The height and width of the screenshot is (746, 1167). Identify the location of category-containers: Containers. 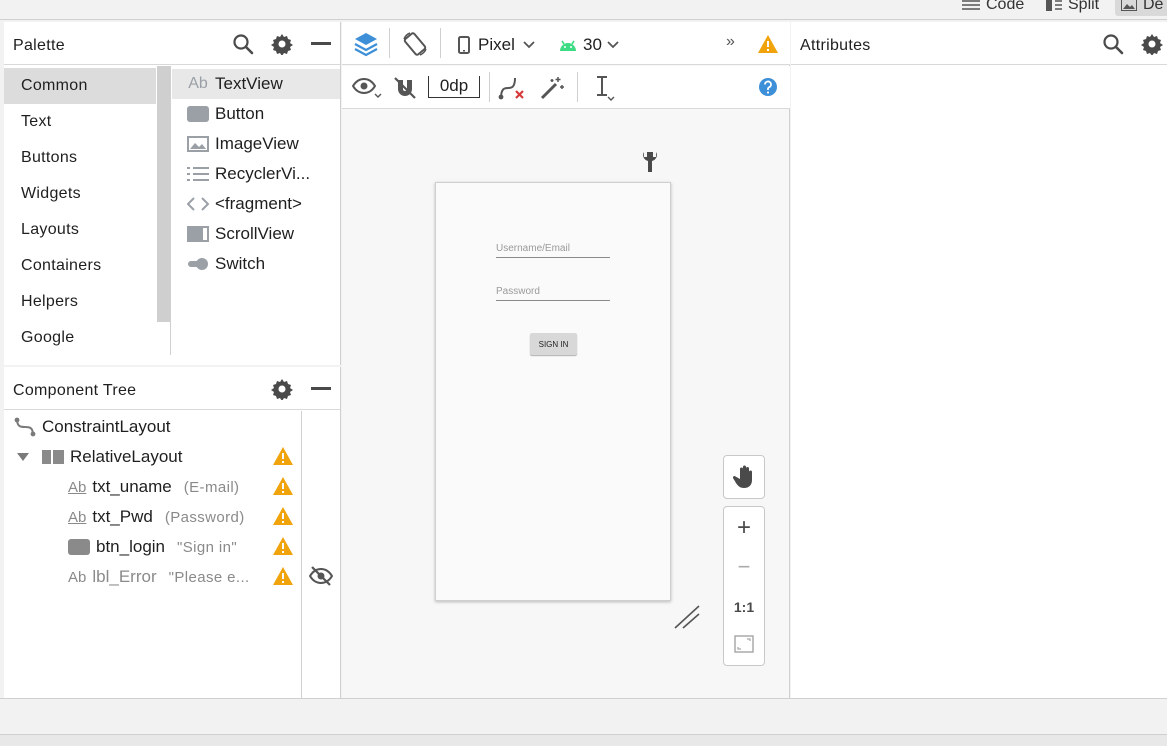
(80, 266).